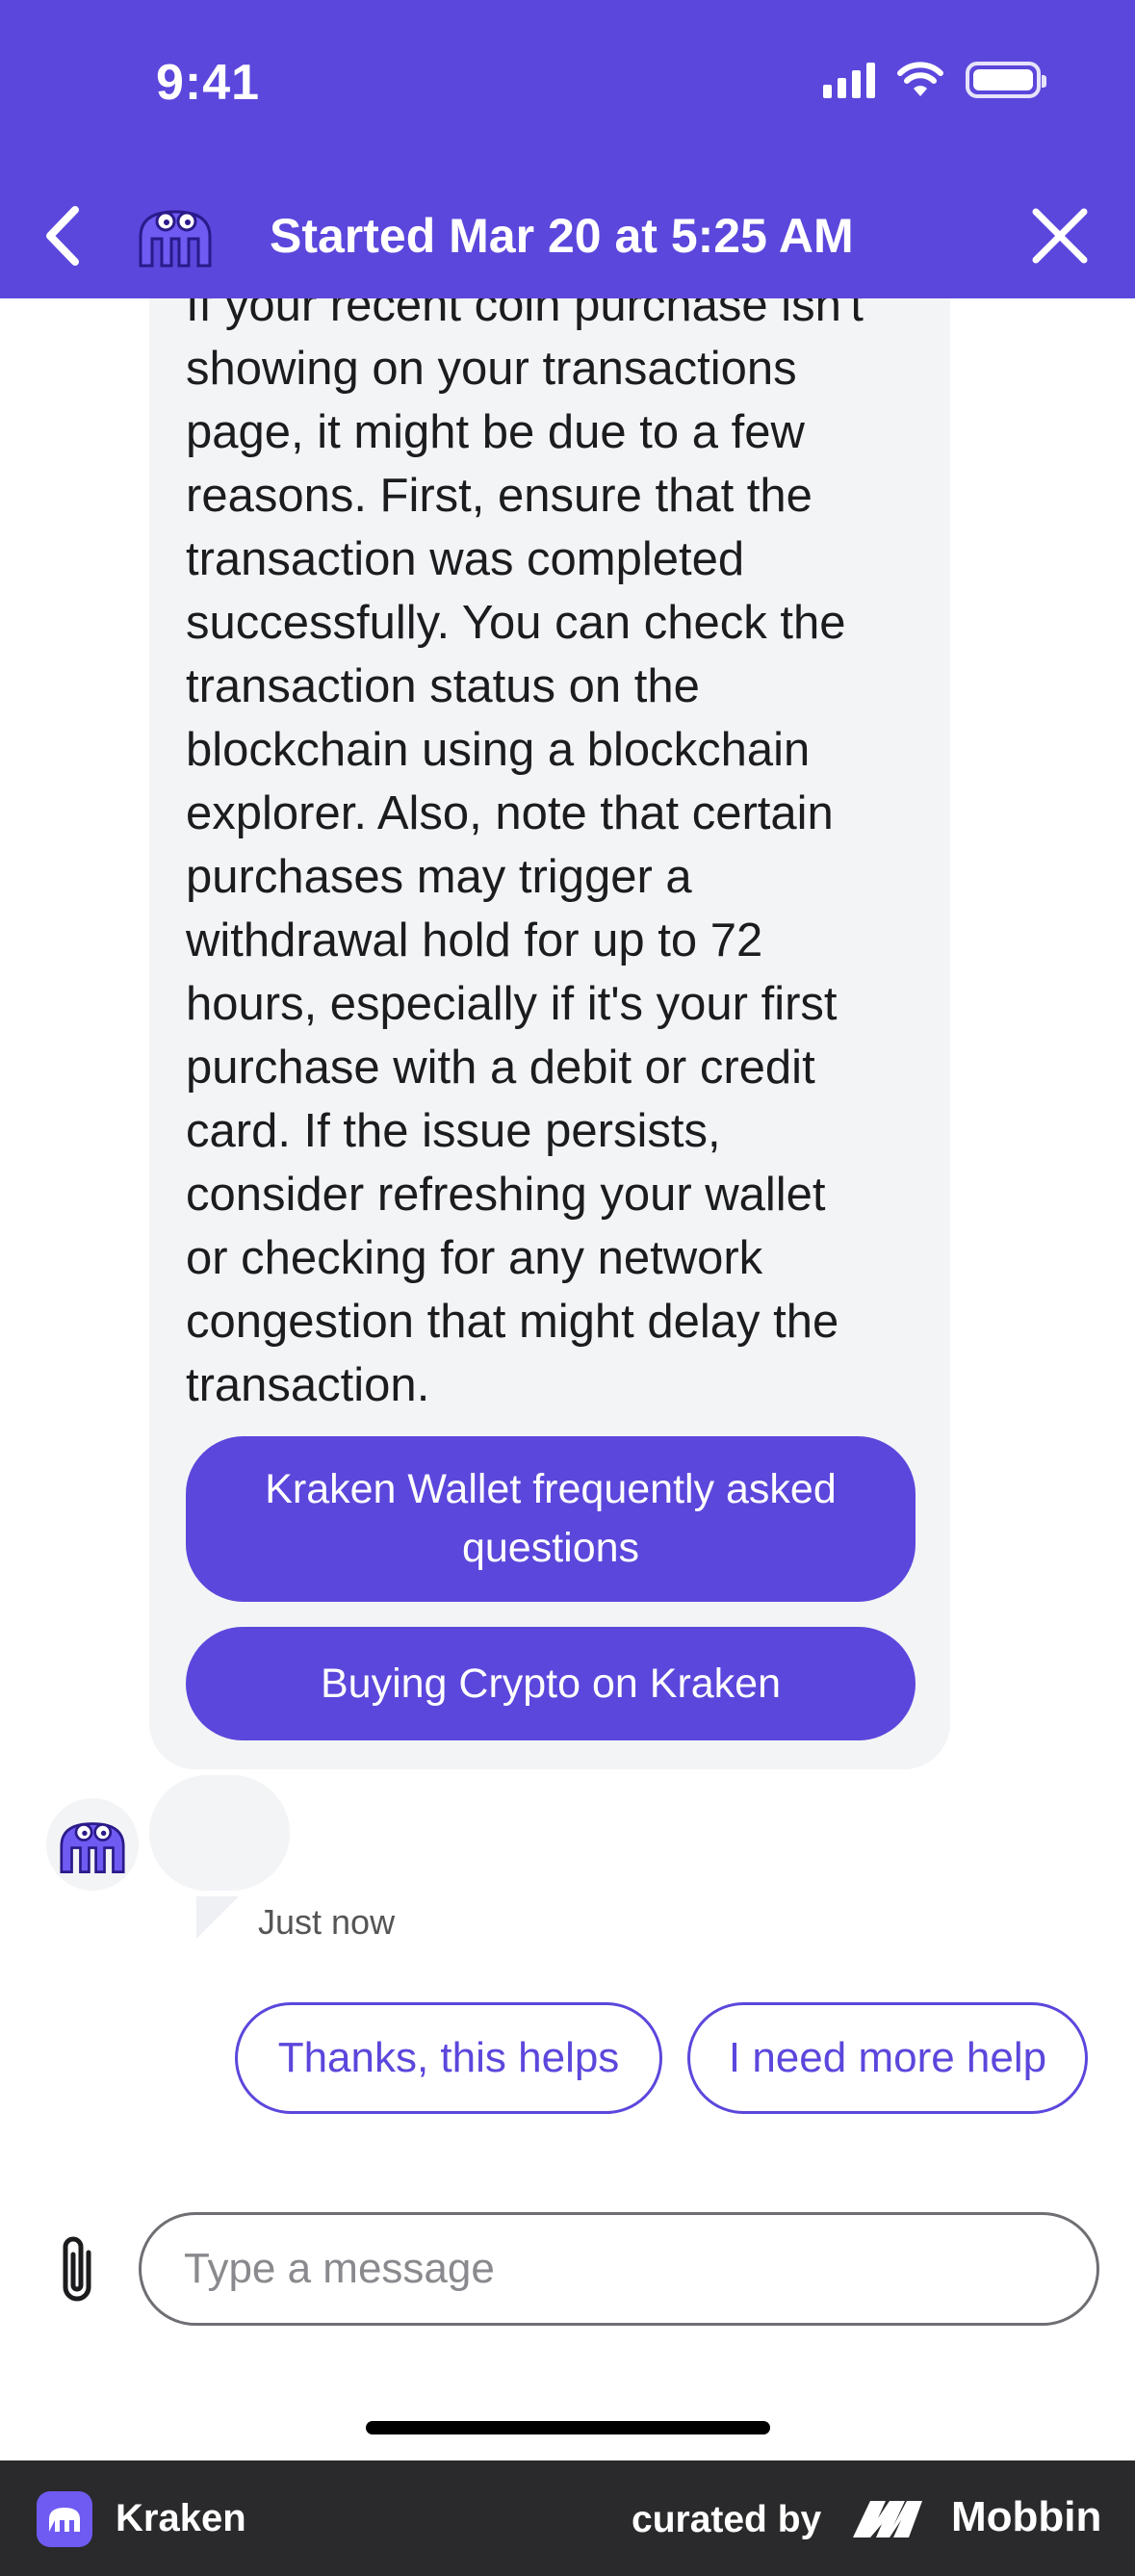 The width and height of the screenshot is (1135, 2576). What do you see at coordinates (727, 2520) in the screenshot?
I see `footer-curated-by: curated by` at bounding box center [727, 2520].